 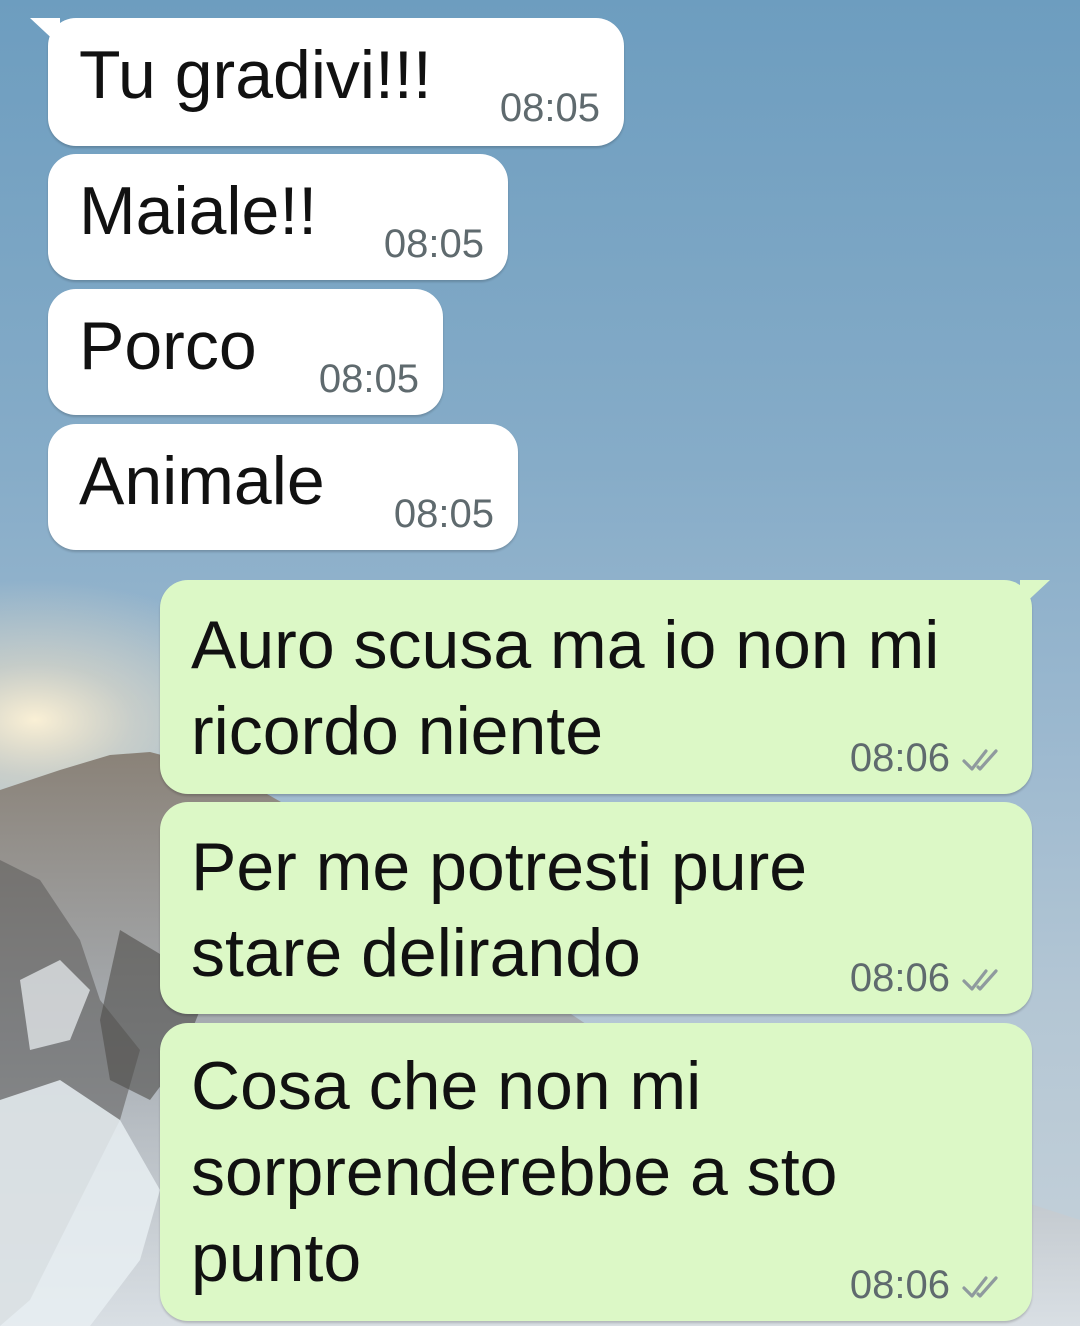 What do you see at coordinates (446, 1086) in the screenshot?
I see `message-text-line: Cosa che non mi` at bounding box center [446, 1086].